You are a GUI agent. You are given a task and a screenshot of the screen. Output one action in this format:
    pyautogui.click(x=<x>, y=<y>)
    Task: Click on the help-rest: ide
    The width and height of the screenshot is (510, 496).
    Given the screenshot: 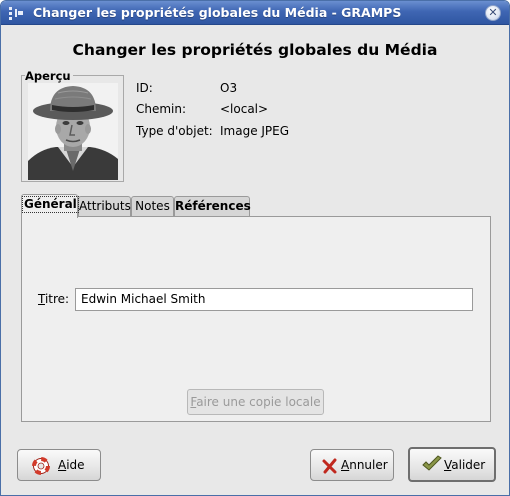 What is the action you would take?
    pyautogui.click(x=75, y=465)
    